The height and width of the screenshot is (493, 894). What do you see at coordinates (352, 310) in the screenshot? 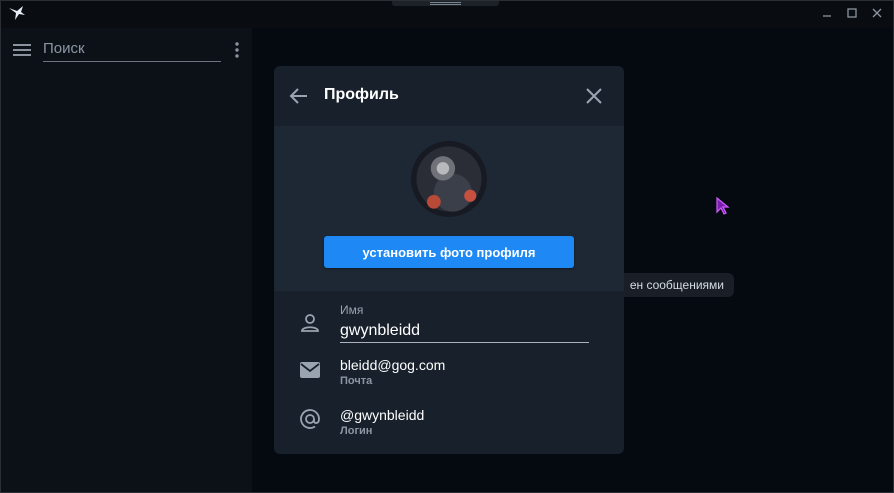
I see `name-label: Имя` at bounding box center [352, 310].